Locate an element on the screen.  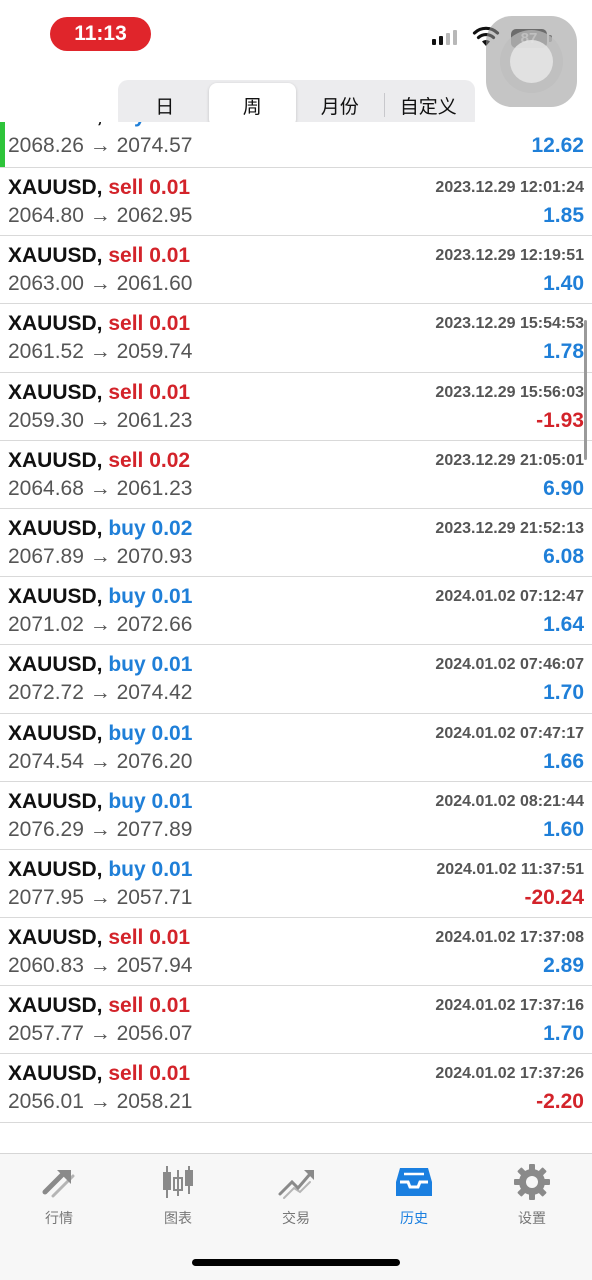
trade-prices: 2060.83 → 2057.94 is located at coordinates (100, 966).